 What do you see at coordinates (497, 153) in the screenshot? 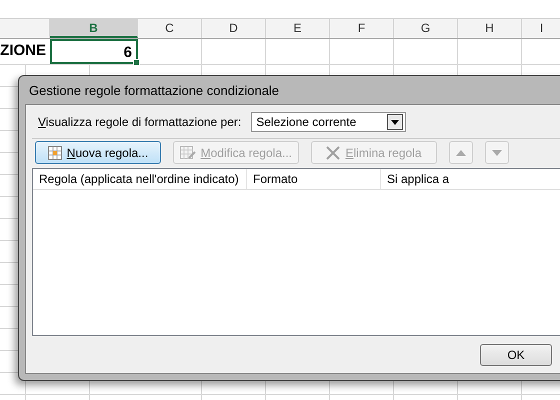
I see `down-arrow-icon` at bounding box center [497, 153].